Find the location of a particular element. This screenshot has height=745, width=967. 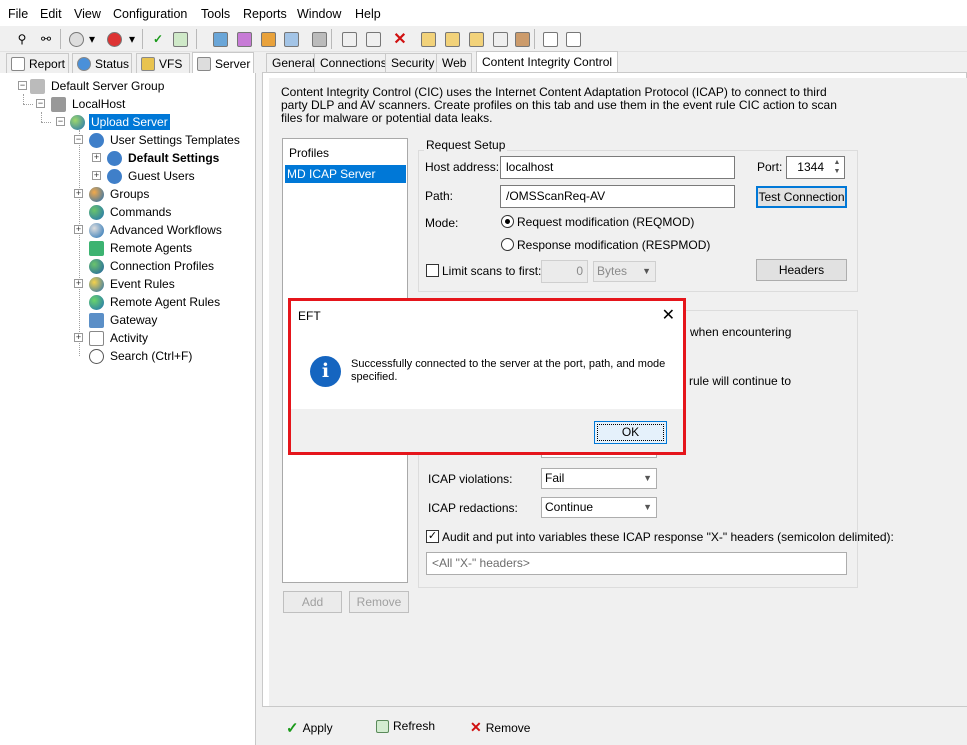

tree-node-event-rules: Event Rules is located at coordinates (133, 284).